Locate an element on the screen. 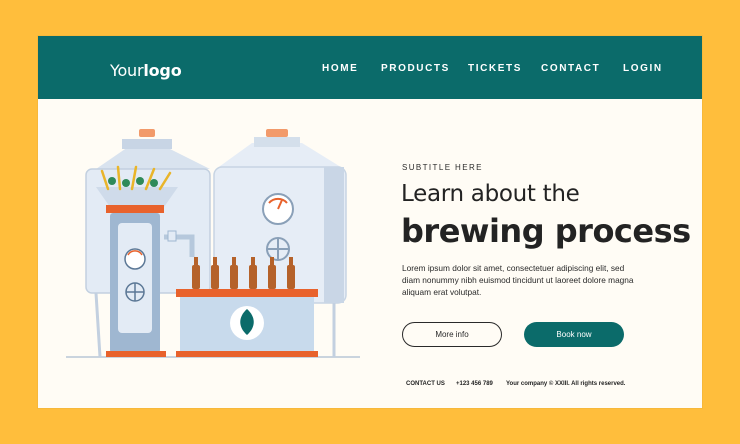 The width and height of the screenshot is (740, 444). mash-column is located at coordinates (136, 281).